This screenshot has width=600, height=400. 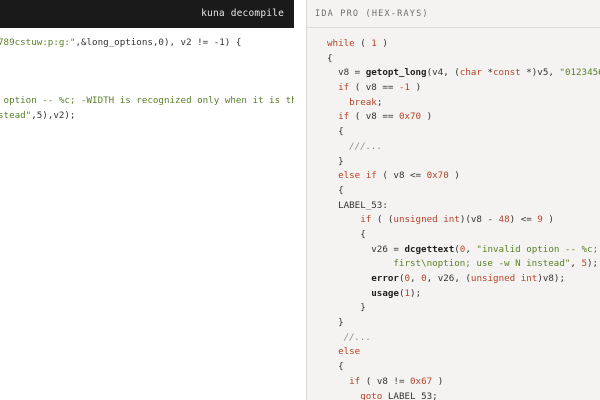 I want to click on code-token: else if, so click(x=357, y=176).